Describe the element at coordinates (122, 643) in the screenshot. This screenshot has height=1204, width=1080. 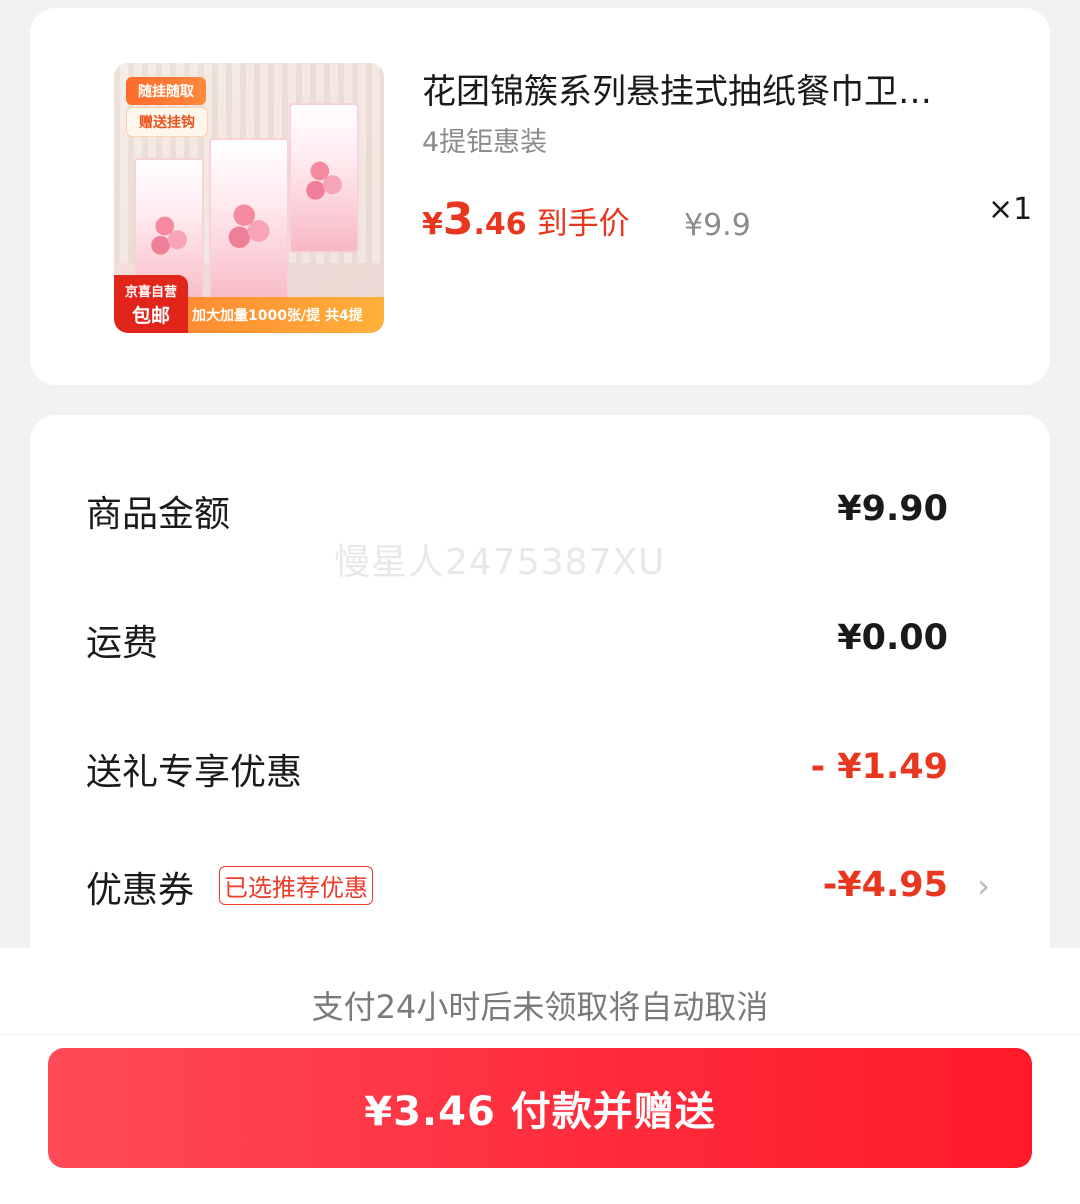
I see `shipping-label: 运费` at that location.